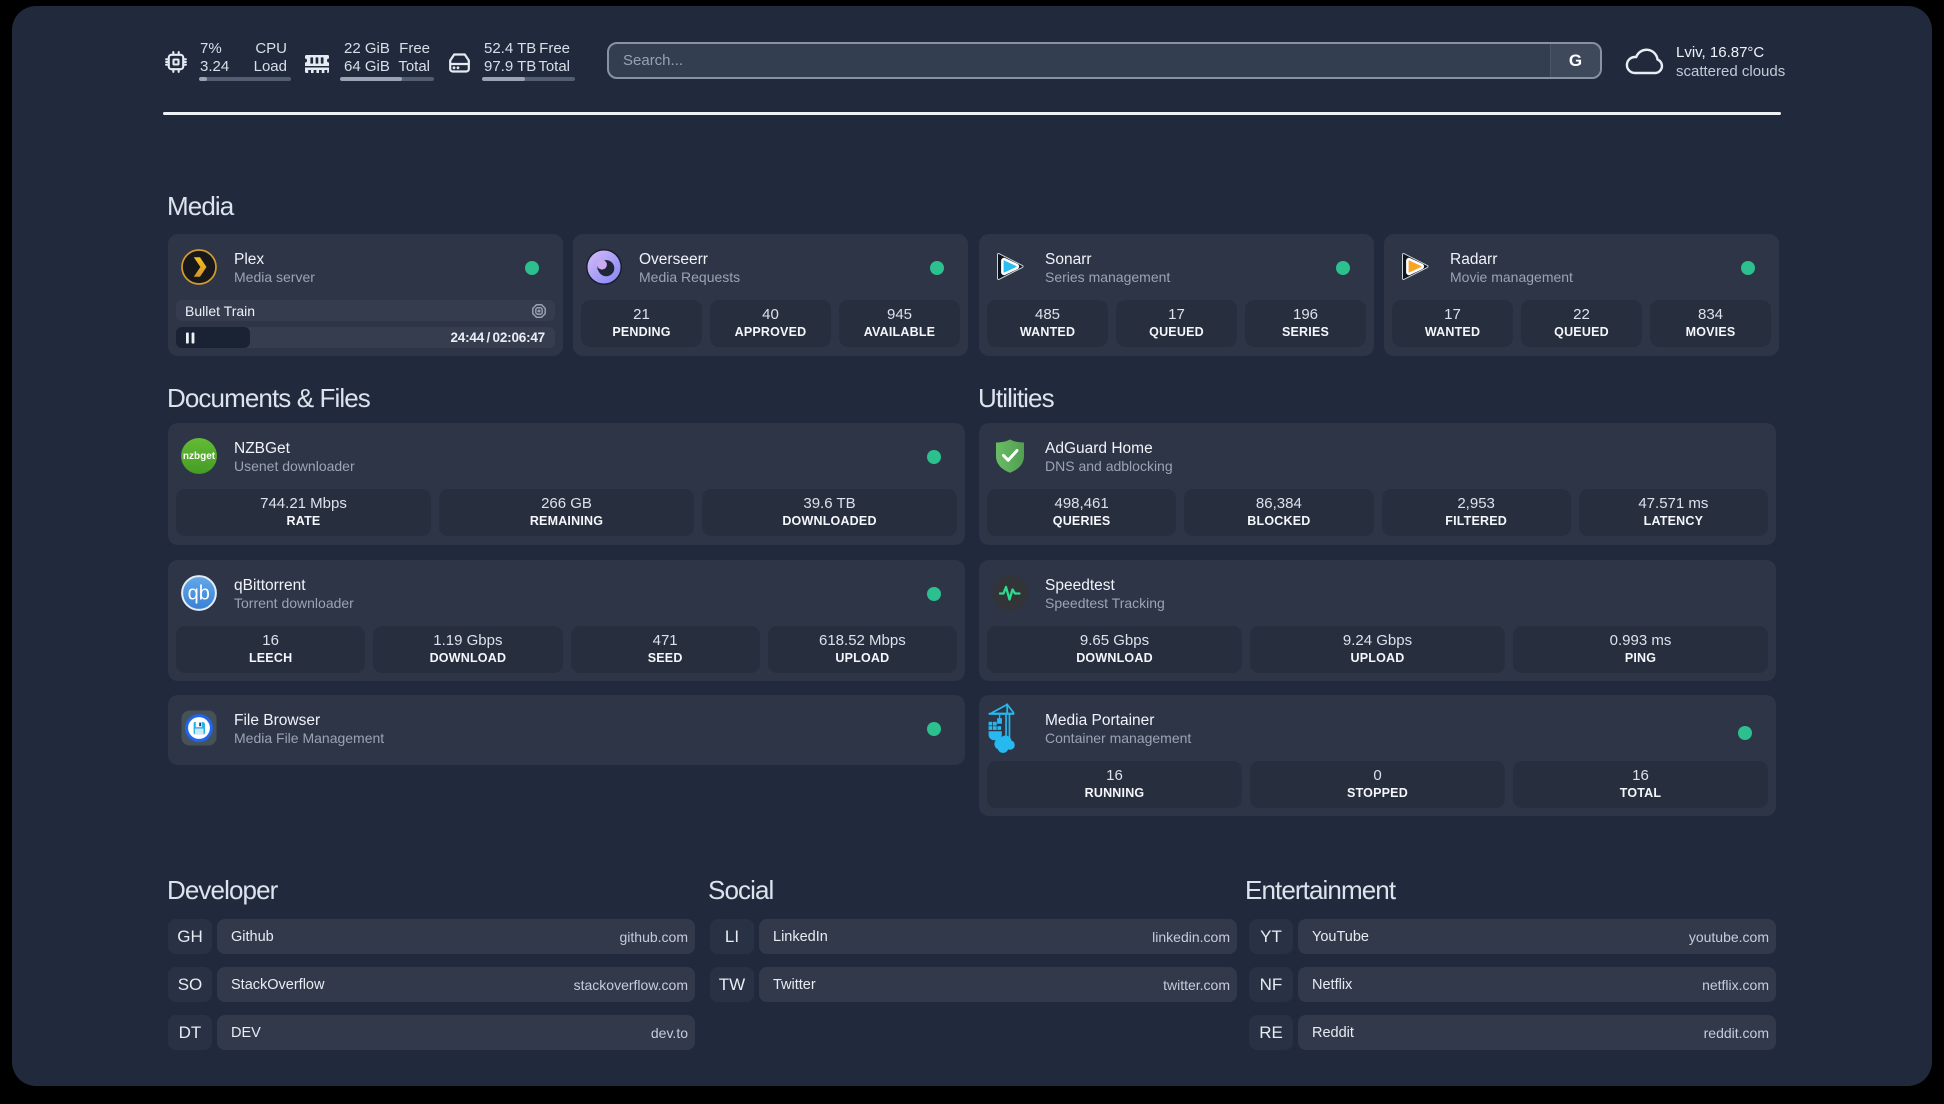  What do you see at coordinates (199, 594) in the screenshot?
I see `svg-text: qb` at bounding box center [199, 594].